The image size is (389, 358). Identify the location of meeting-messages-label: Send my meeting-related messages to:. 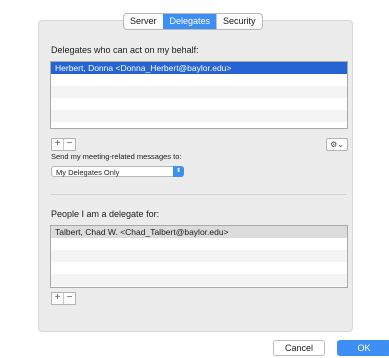
(116, 156).